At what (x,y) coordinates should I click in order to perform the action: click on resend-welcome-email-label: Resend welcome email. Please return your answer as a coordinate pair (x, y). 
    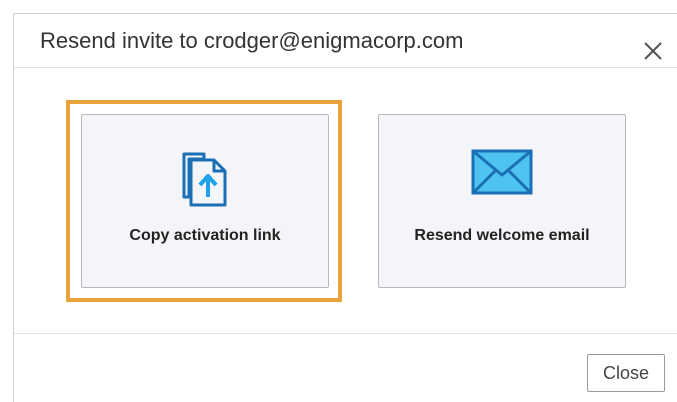
    Looking at the image, I should click on (502, 235).